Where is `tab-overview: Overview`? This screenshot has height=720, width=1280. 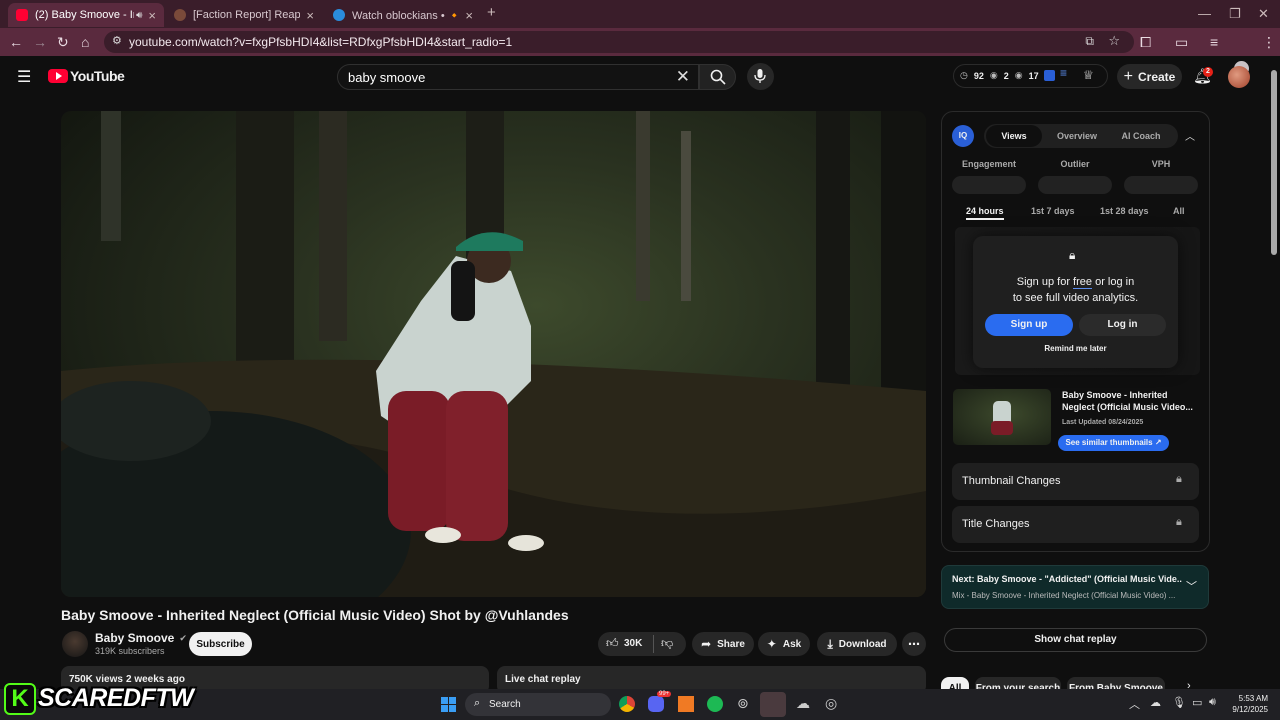
tab-overview: Overview is located at coordinates (1077, 136).